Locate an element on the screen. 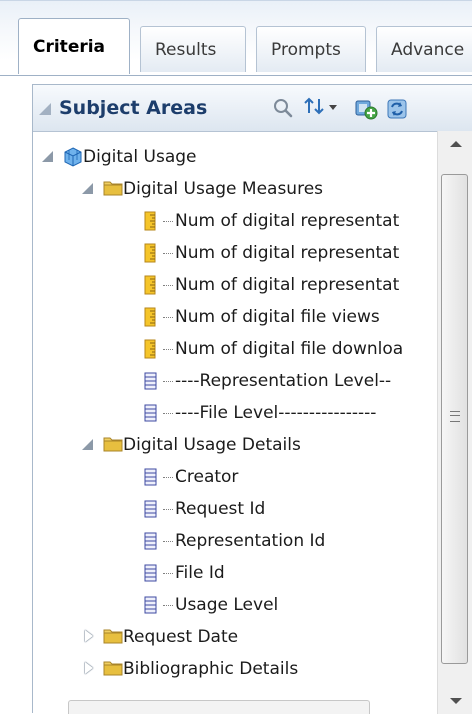  tree-node-label: Digital Usage Measures is located at coordinates (223, 189).